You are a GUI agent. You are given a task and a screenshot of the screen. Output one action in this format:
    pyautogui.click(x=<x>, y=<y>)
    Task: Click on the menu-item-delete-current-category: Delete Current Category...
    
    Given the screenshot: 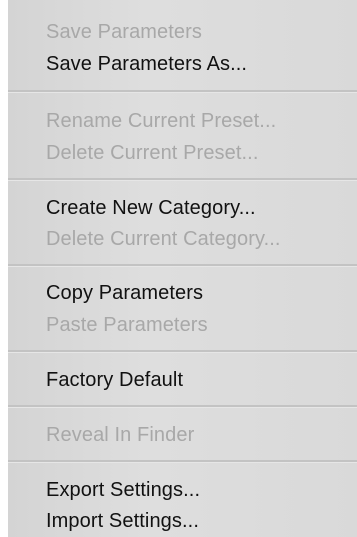 What is the action you would take?
    pyautogui.click(x=163, y=239)
    